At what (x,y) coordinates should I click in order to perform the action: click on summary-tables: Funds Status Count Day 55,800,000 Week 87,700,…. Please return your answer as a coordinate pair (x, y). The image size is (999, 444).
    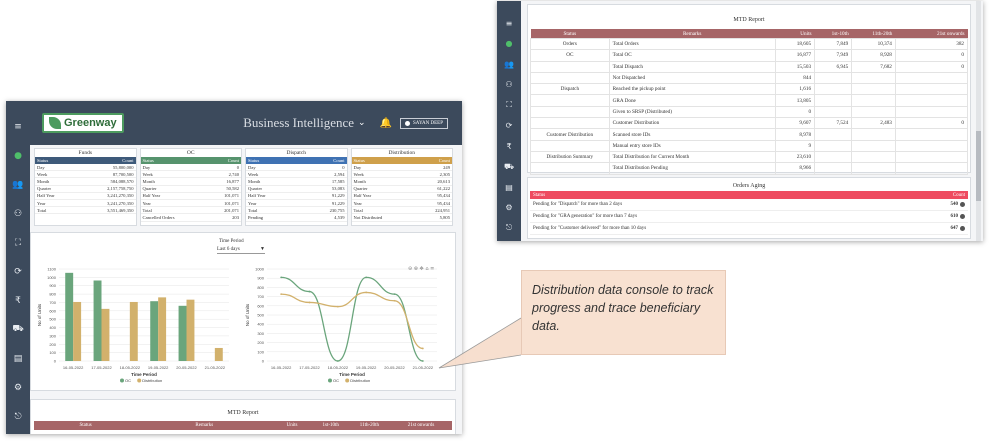
    Looking at the image, I should click on (243, 187).